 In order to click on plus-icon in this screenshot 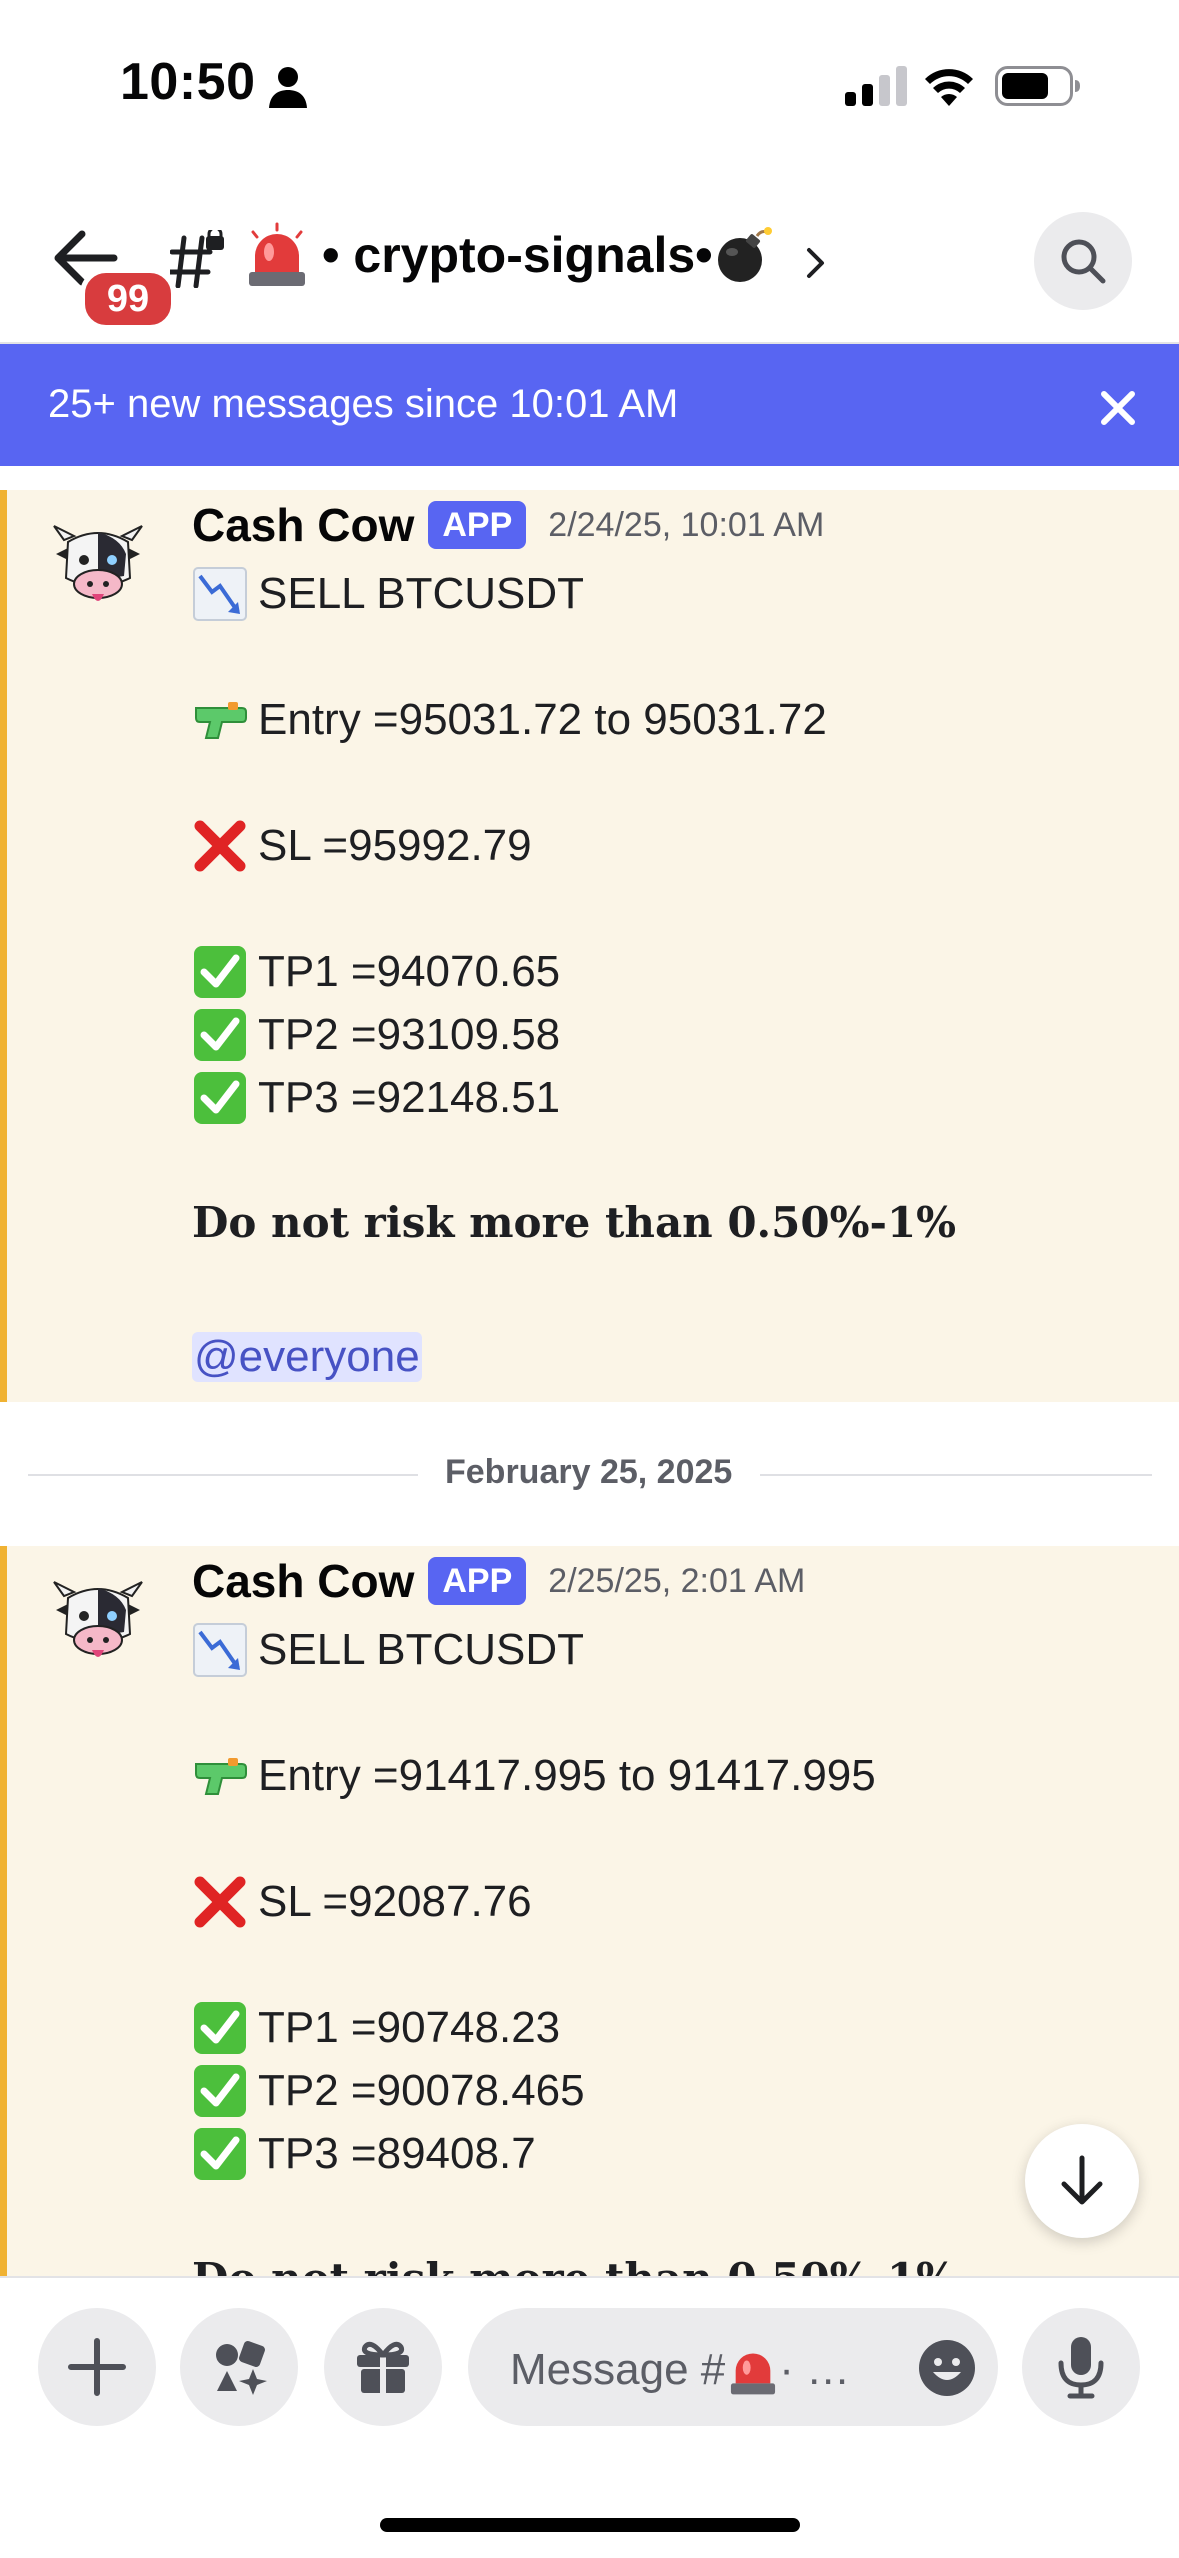, I will do `click(97, 2367)`.